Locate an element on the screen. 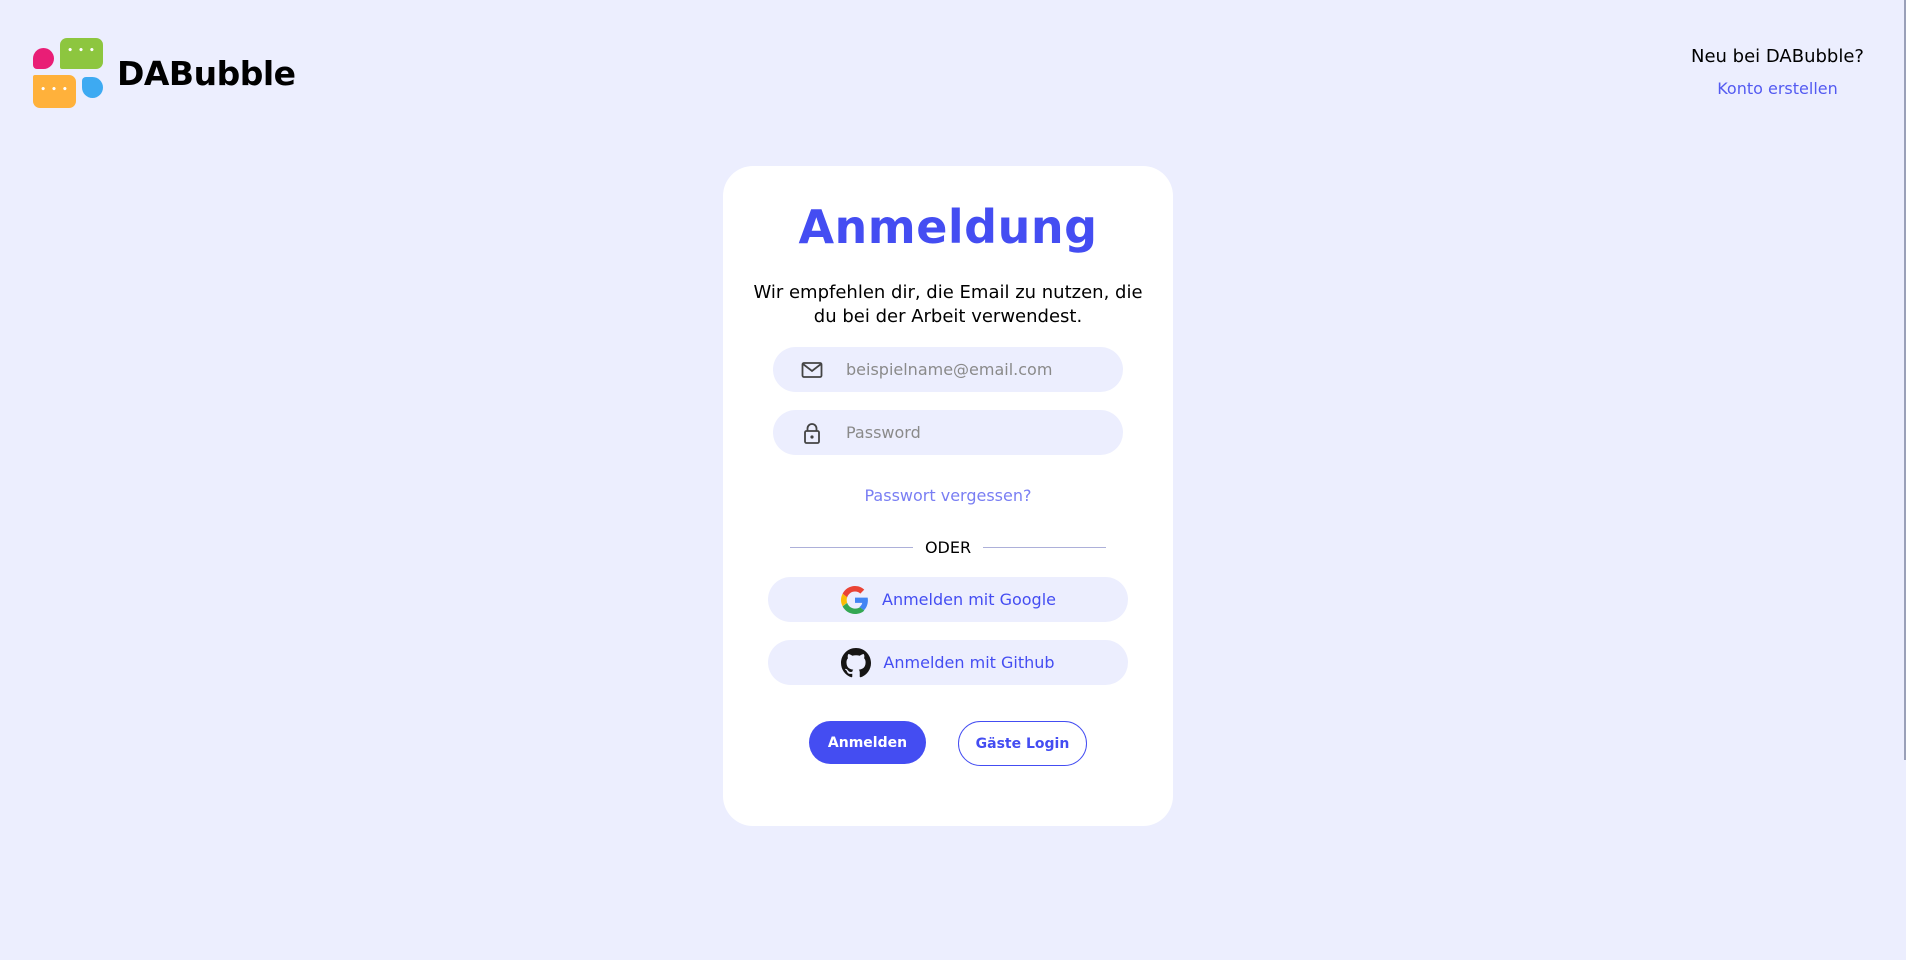  divider-line-right is located at coordinates (1045, 547).